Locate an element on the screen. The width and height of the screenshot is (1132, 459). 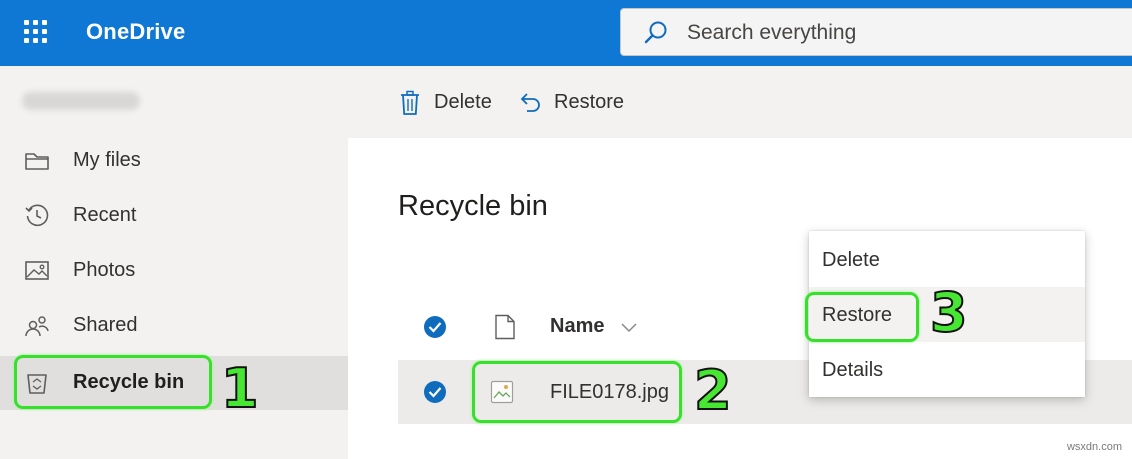
folder-icon is located at coordinates (37, 161).